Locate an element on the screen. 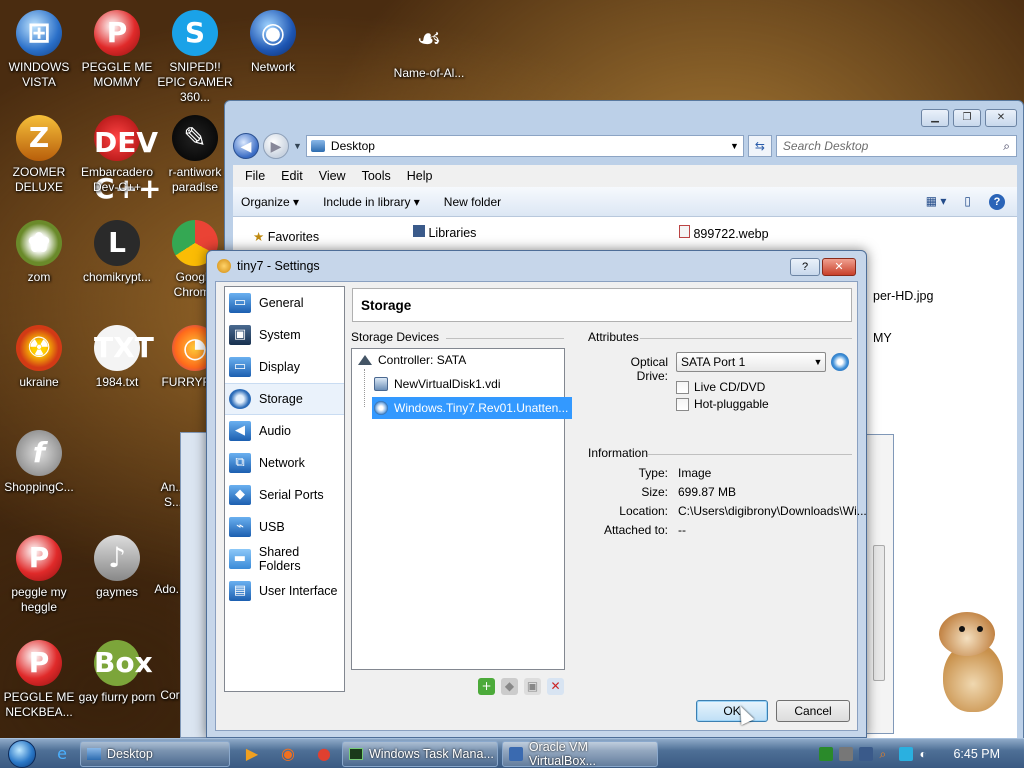  category-storage: Storage is located at coordinates (284, 399).